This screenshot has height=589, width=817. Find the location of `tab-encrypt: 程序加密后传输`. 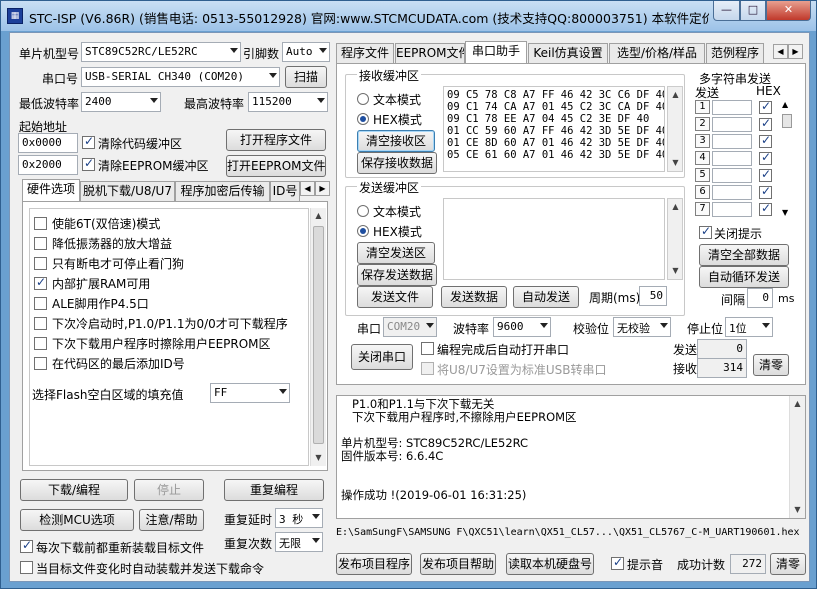

tab-encrypt: 程序加密后传输 is located at coordinates (222, 191).